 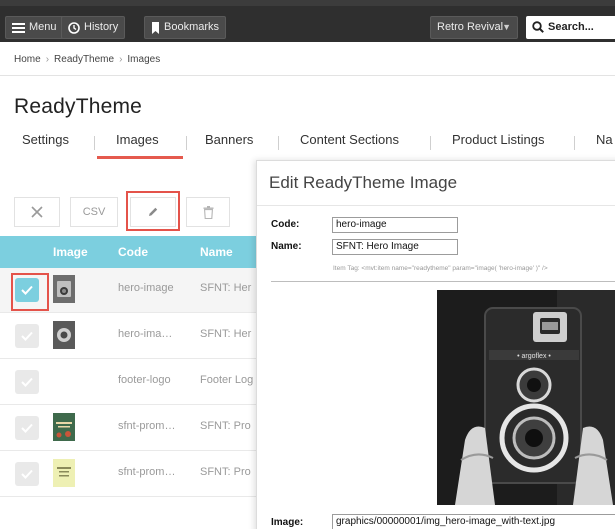 What do you see at coordinates (286, 246) in the screenshot?
I see `name-field-label: Name:` at bounding box center [286, 246].